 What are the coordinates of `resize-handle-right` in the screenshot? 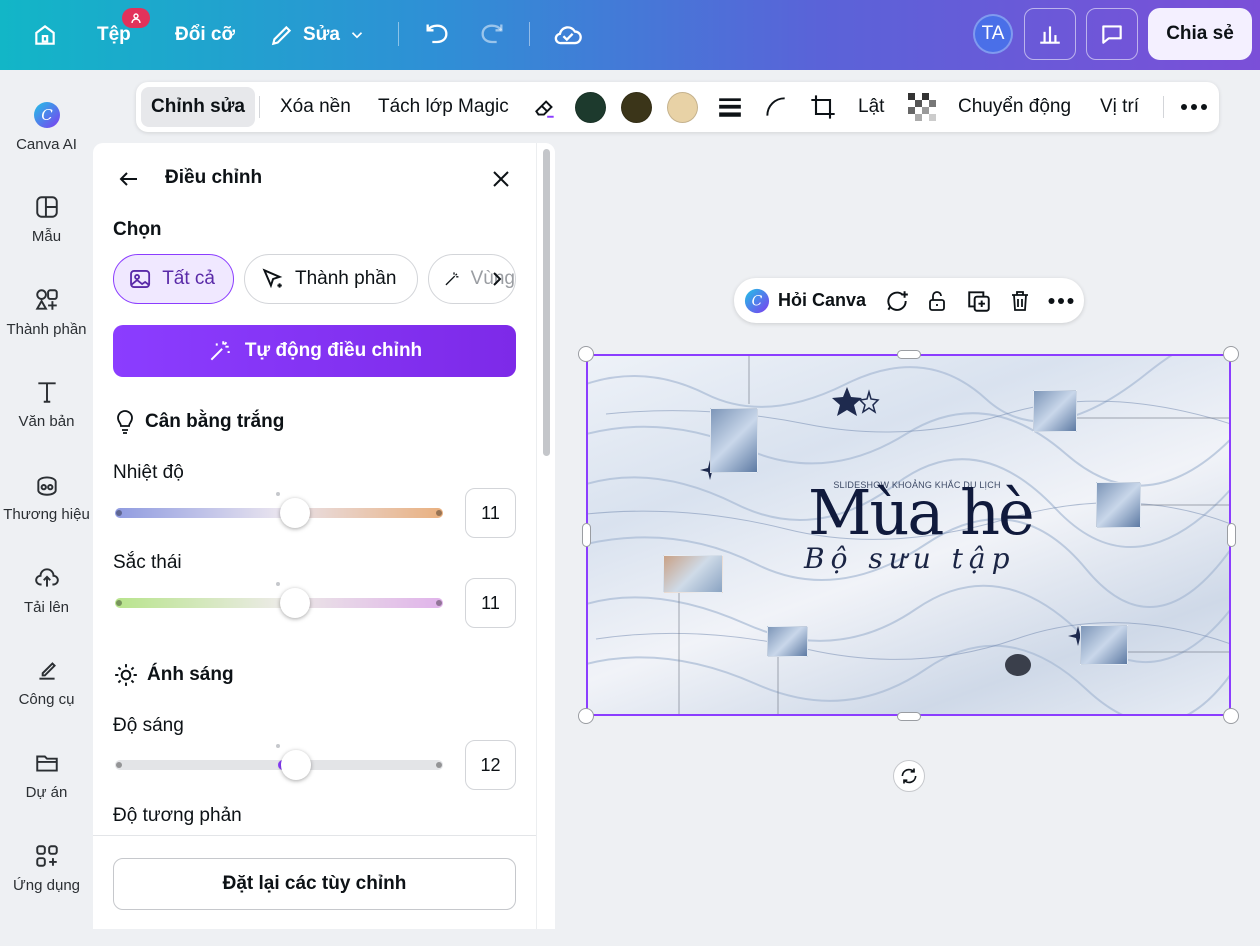 It's located at (1231, 535).